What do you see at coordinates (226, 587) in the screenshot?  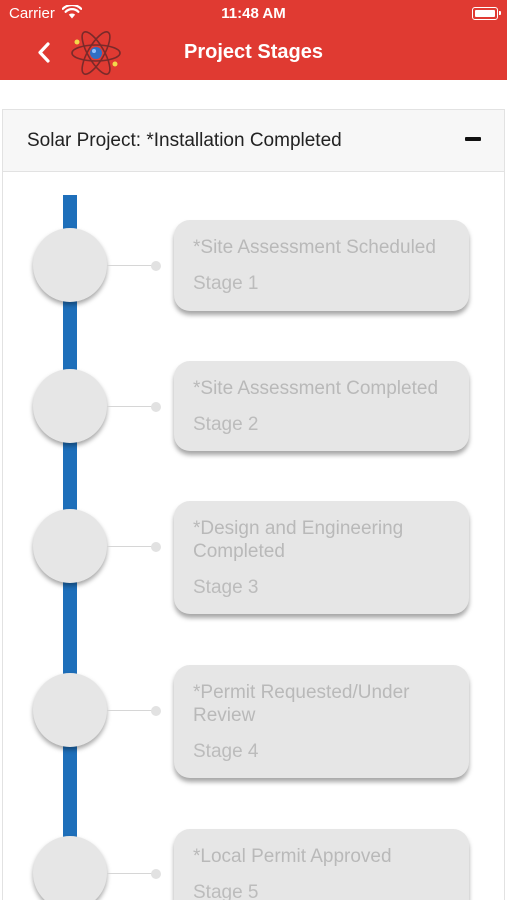 I see `stage-label: Stage 3` at bounding box center [226, 587].